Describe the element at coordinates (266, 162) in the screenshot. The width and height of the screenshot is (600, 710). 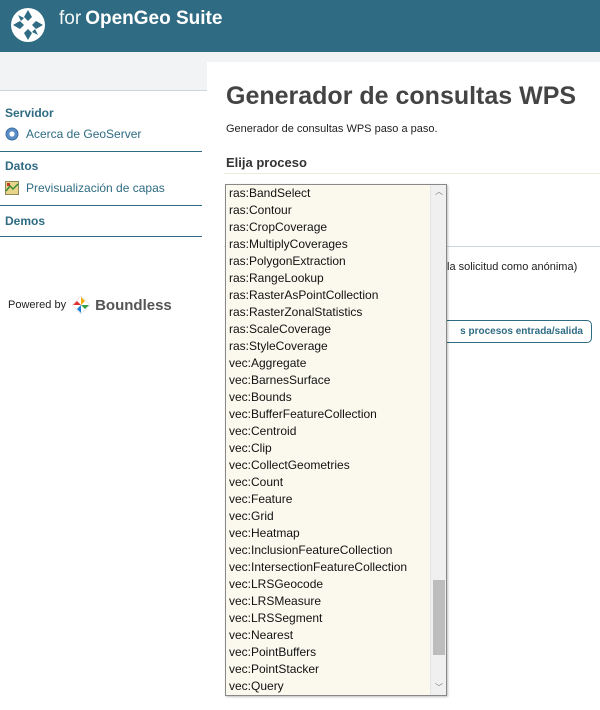
I see `section-choose-process: Elija proceso` at that location.